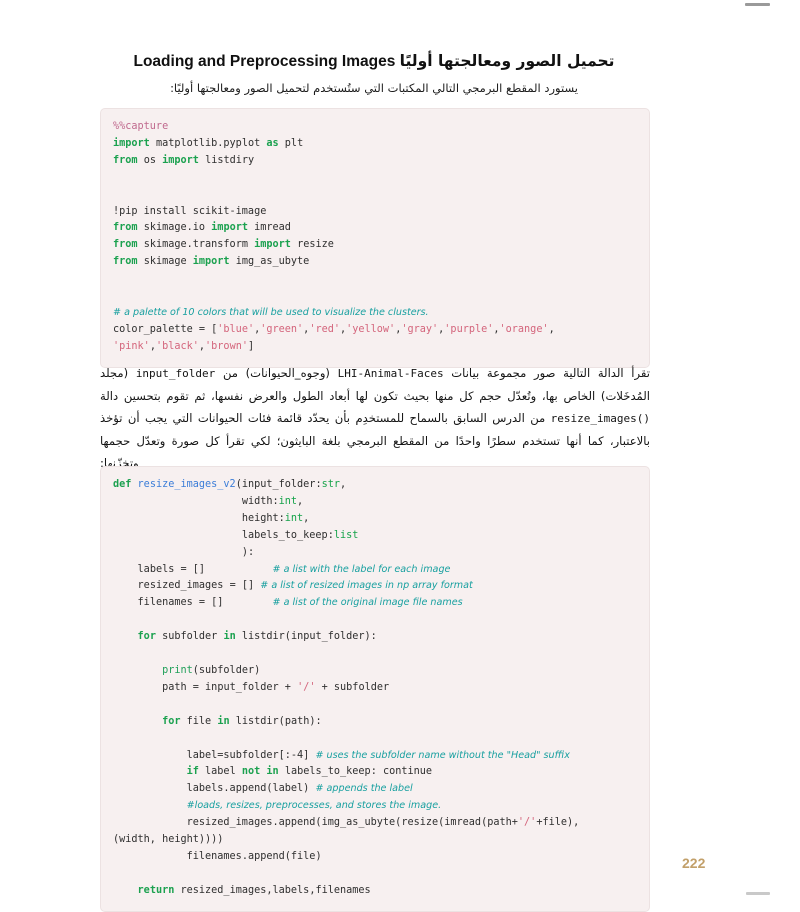 Image resolution: width=800 pixels, height=912 pixels. What do you see at coordinates (174, 687) in the screenshot?
I see `code-token-var-path: path` at bounding box center [174, 687].